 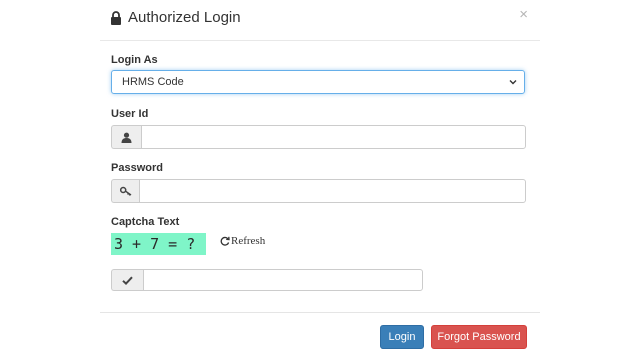 I want to click on footer-divider, so click(x=320, y=312).